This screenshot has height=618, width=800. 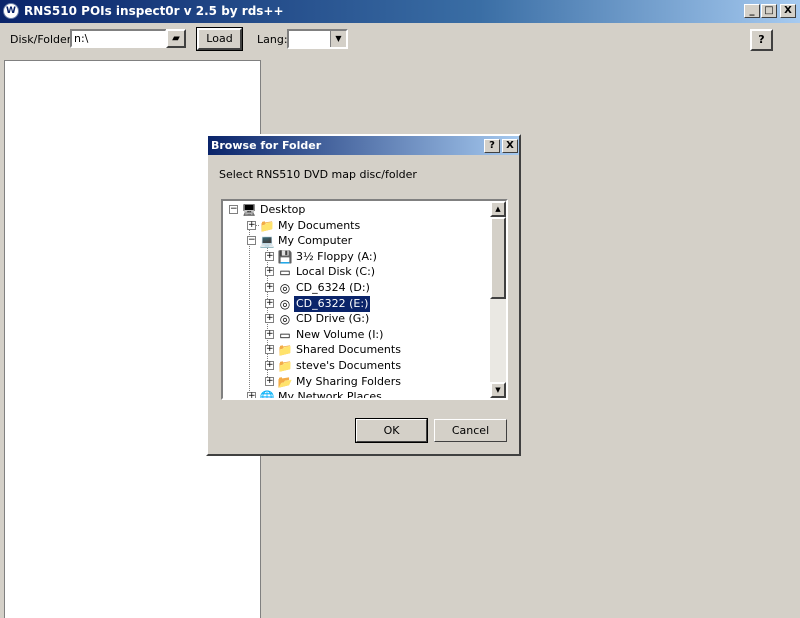 I want to click on tree-item: − 💻 My Computer, so click(x=357, y=241).